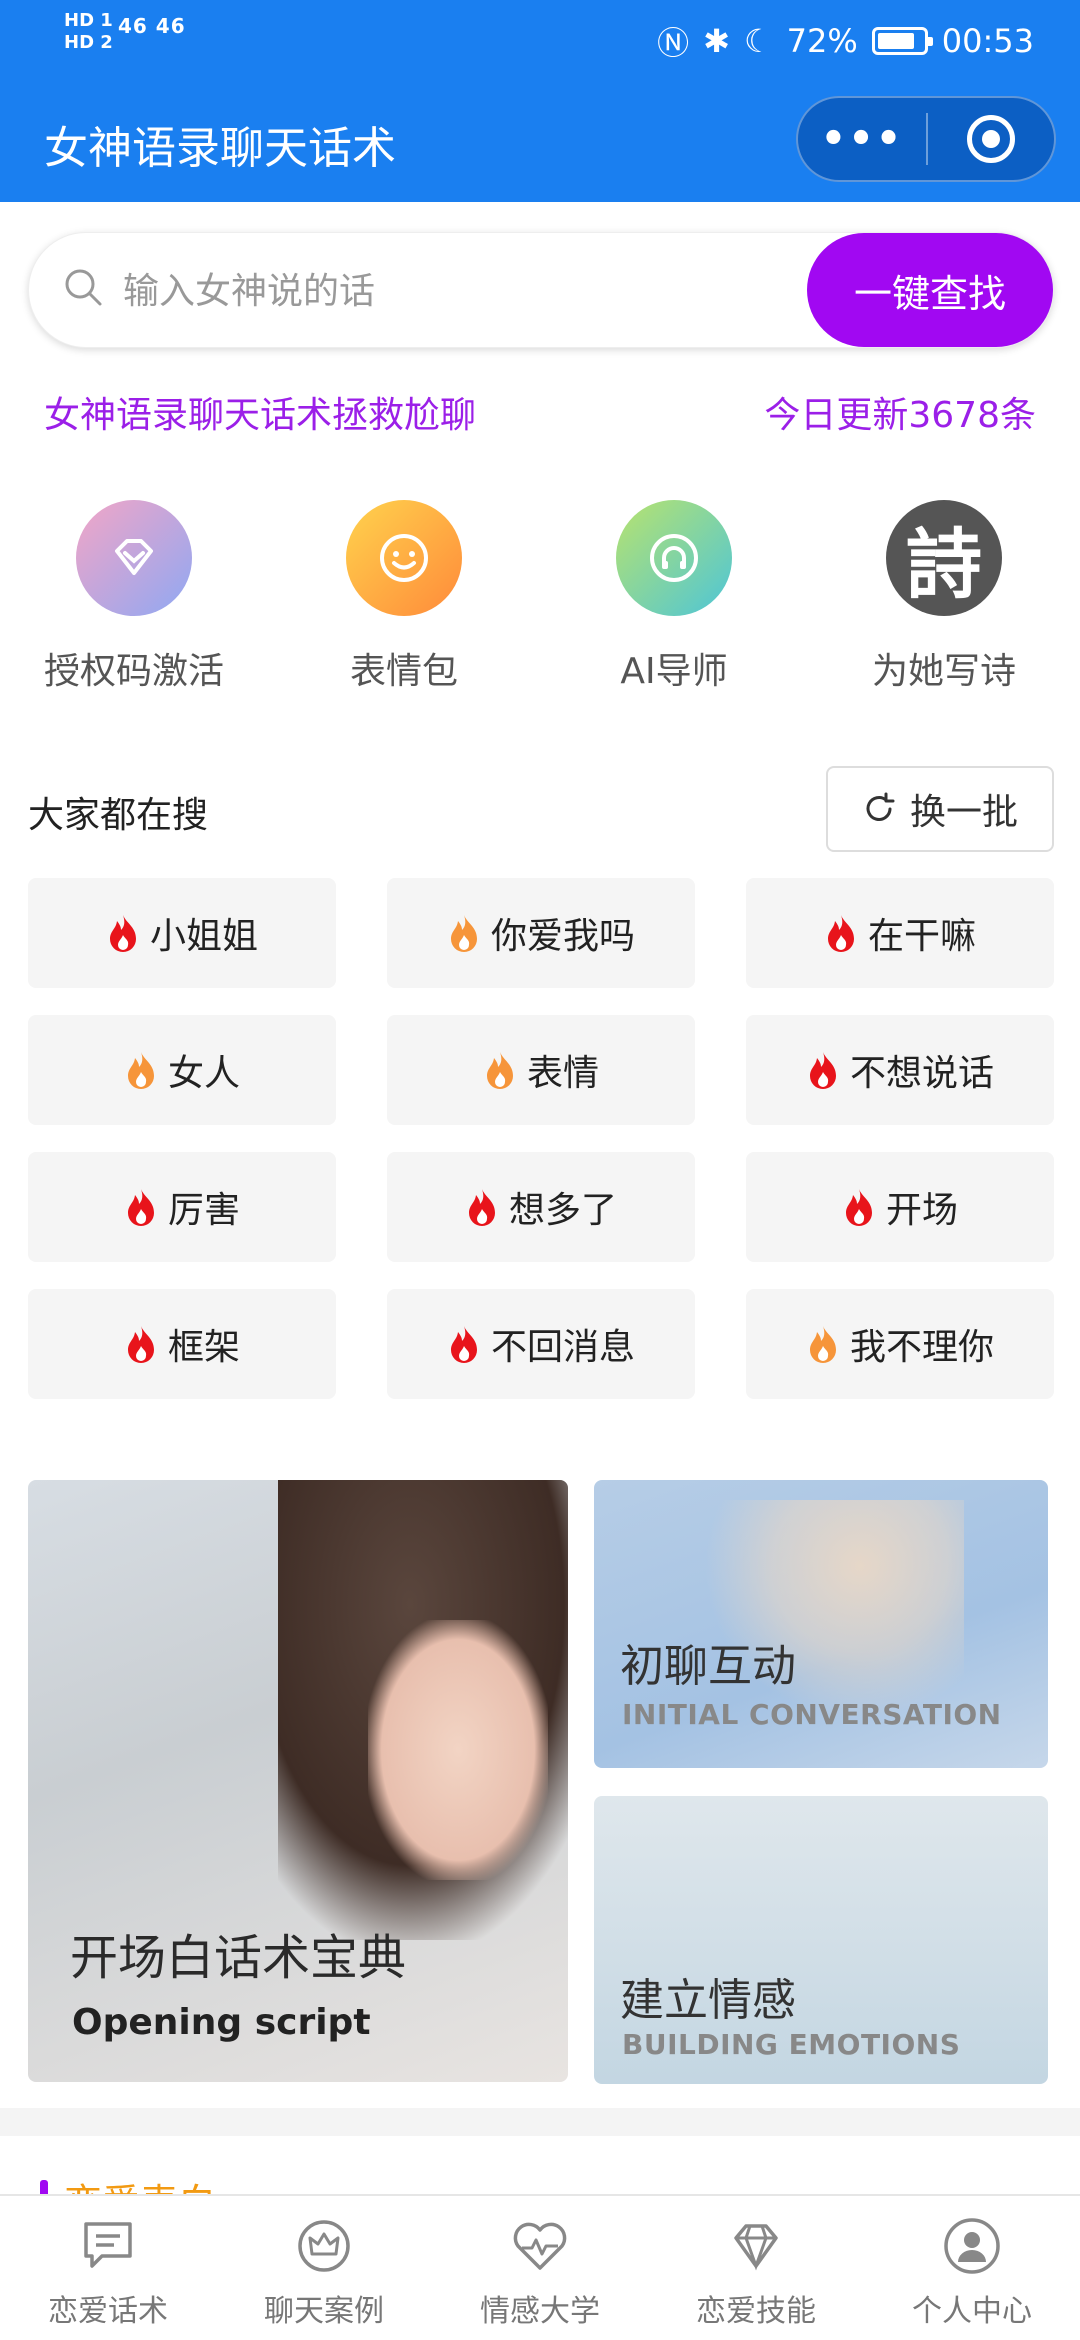 This screenshot has width=1080, height=2340. What do you see at coordinates (821, 1624) in the screenshot?
I see `initial-conversation-card: 初聊互动 INITIAL CONVERSATION` at bounding box center [821, 1624].